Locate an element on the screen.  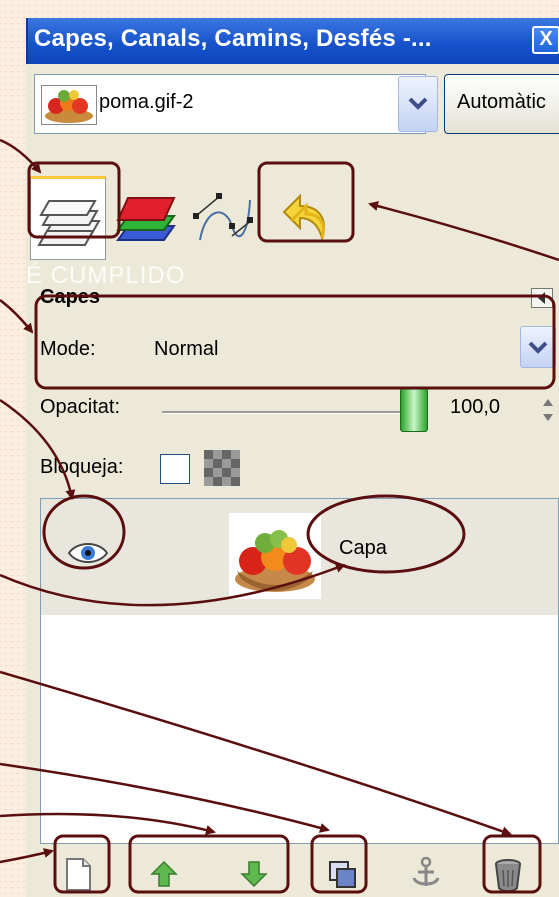
layer-thumbnail is located at coordinates (275, 556).